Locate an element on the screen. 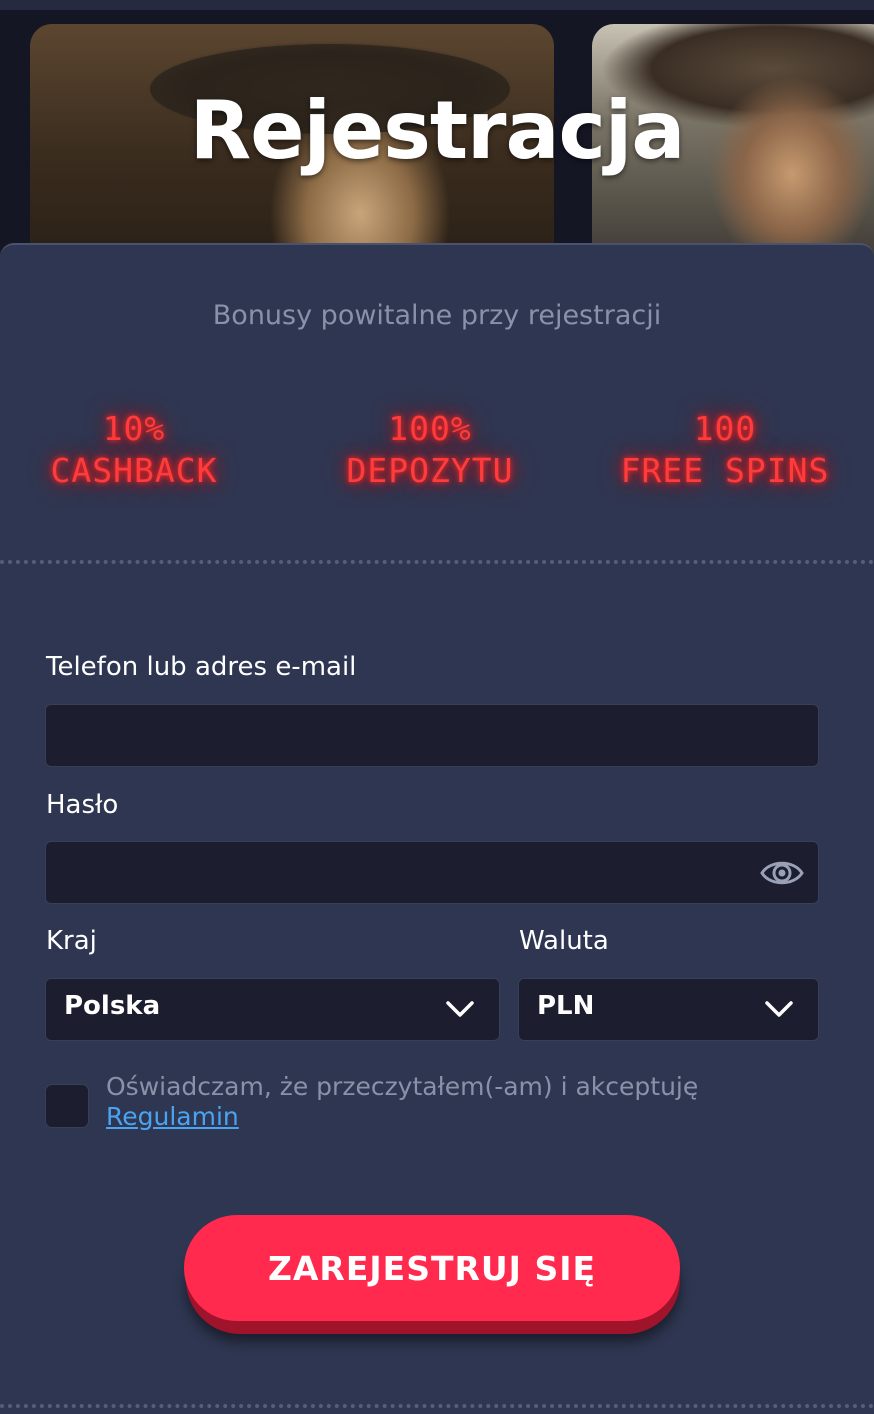 Image resolution: width=874 pixels, height=1414 pixels. country-value: Polska is located at coordinates (112, 1006).